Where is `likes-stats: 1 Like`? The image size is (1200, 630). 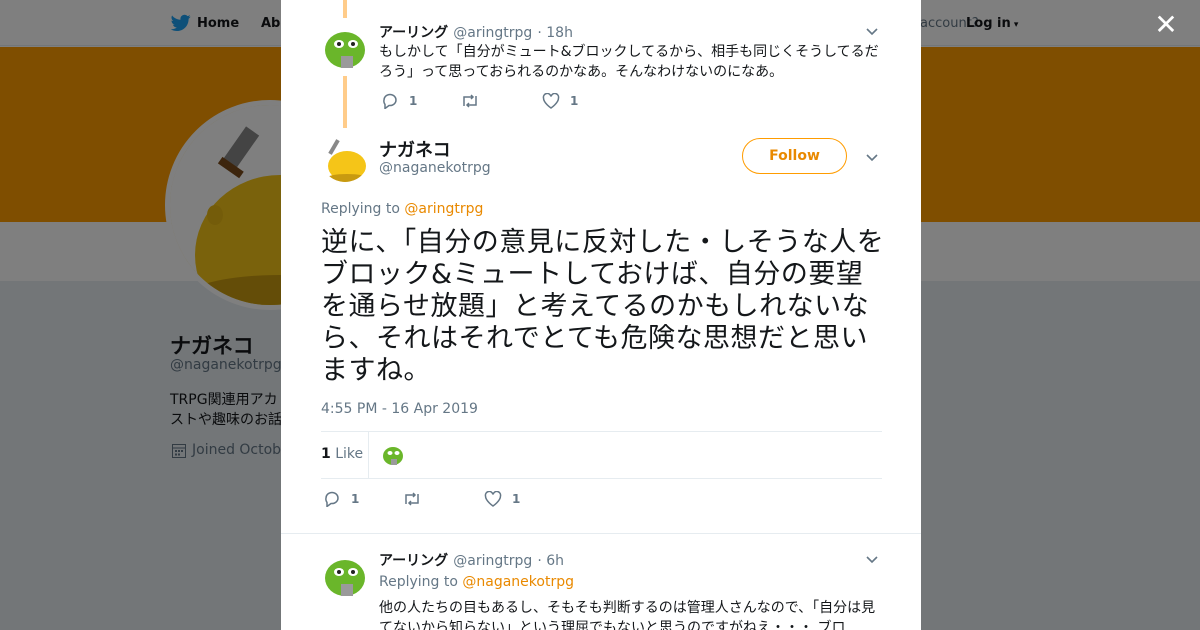 likes-stats: 1 Like is located at coordinates (342, 454).